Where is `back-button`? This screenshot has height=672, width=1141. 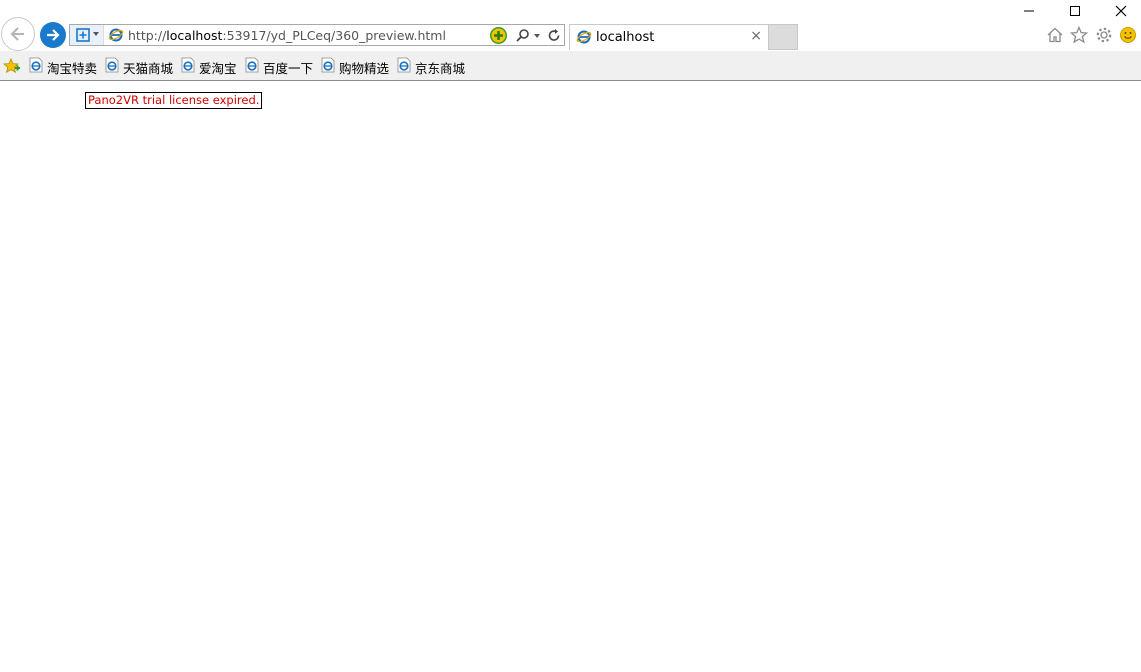 back-button is located at coordinates (18, 34).